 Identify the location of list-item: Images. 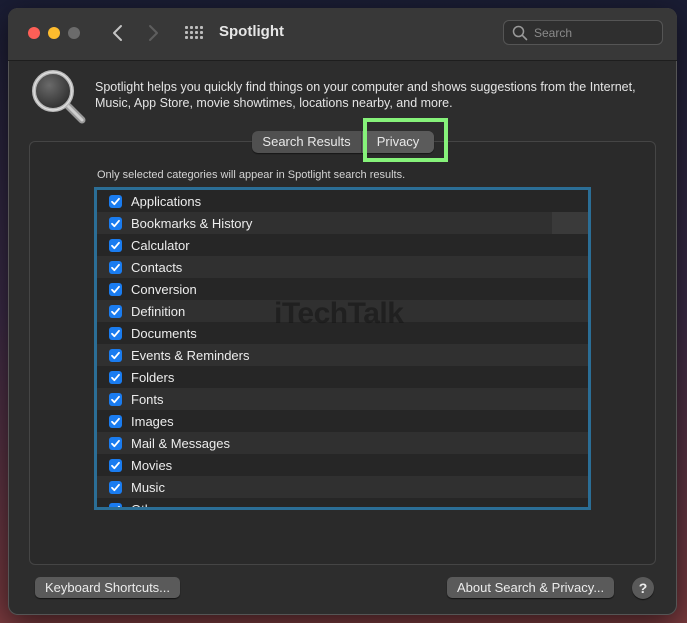
(342, 421).